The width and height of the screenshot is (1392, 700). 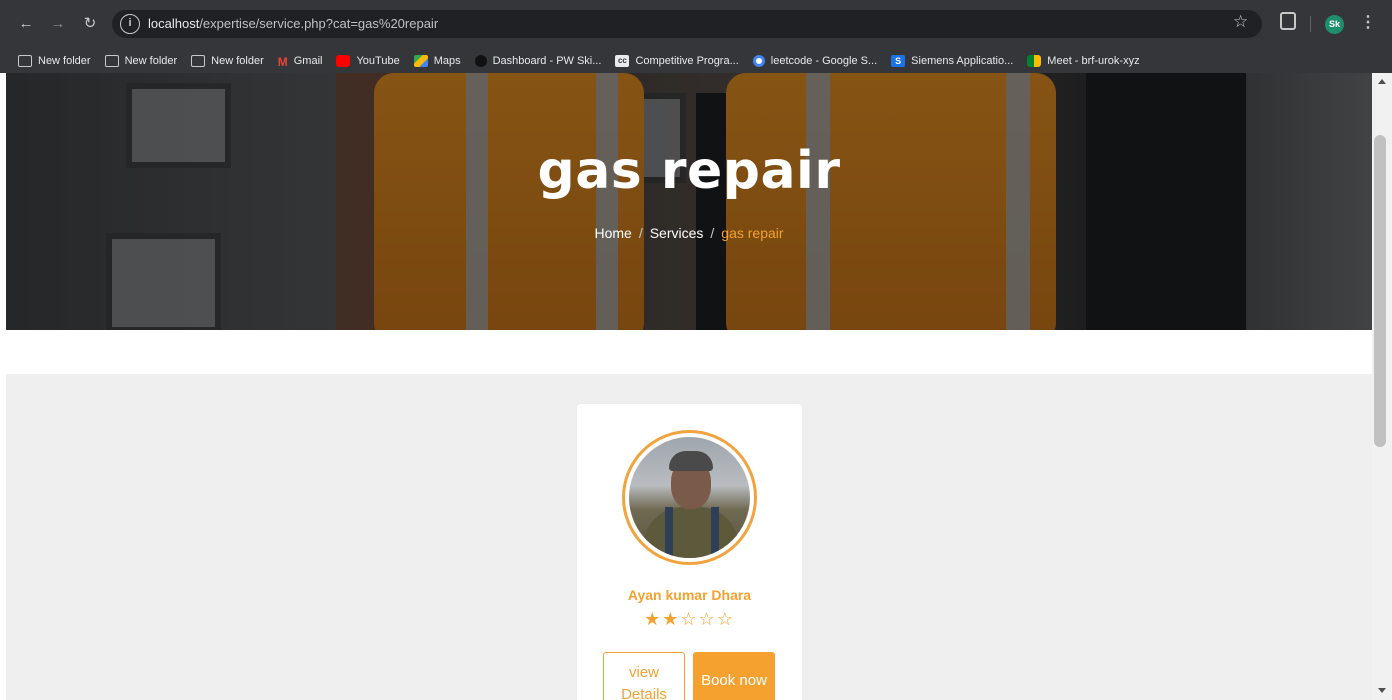 What do you see at coordinates (1034, 60) in the screenshot?
I see `meet-icon` at bounding box center [1034, 60].